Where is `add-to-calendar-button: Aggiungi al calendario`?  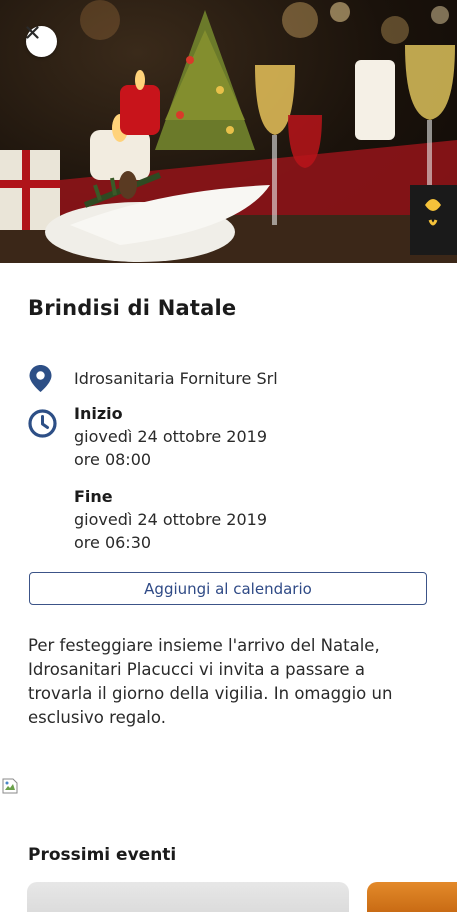 add-to-calendar-button: Aggiungi al calendario is located at coordinates (228, 588).